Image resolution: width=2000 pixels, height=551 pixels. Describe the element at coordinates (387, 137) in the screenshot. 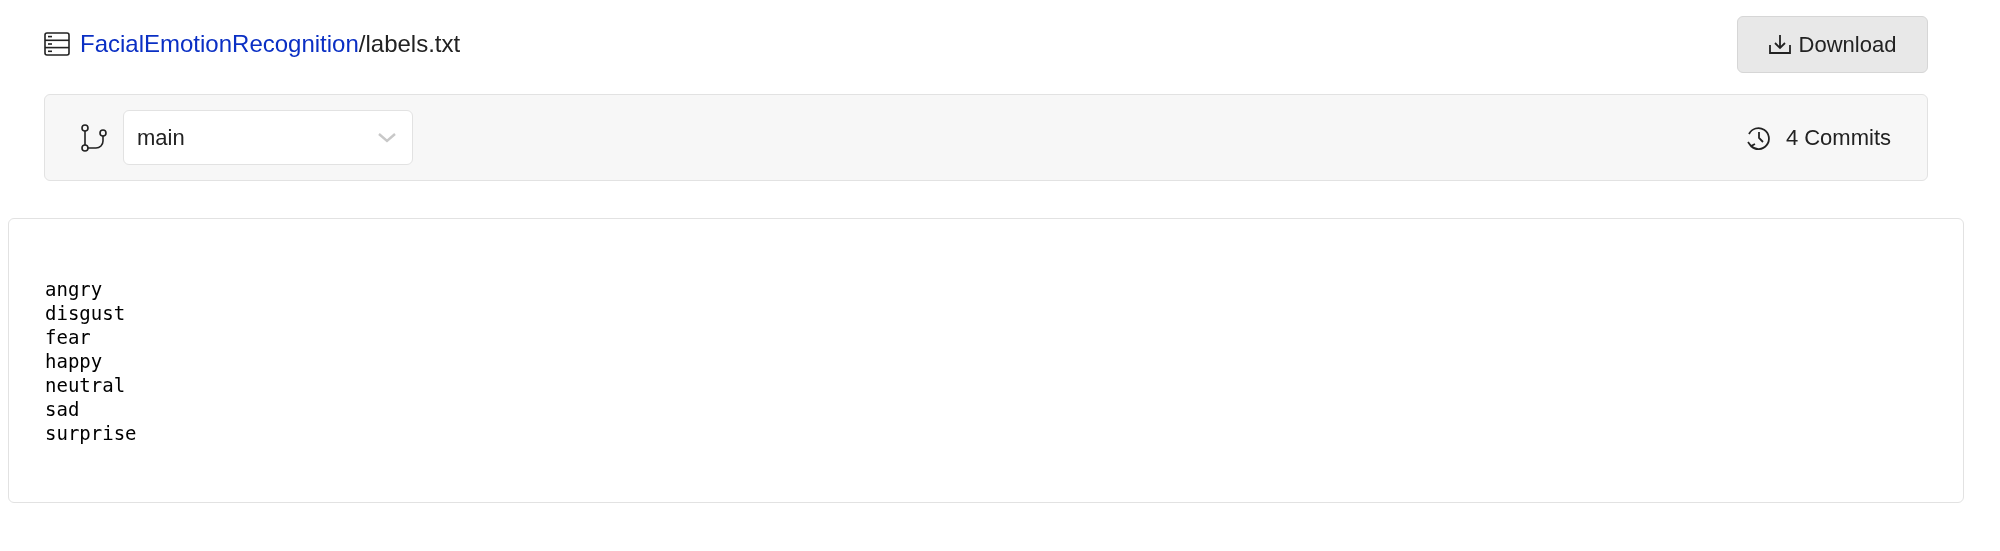

I see `chevron-down-icon` at that location.